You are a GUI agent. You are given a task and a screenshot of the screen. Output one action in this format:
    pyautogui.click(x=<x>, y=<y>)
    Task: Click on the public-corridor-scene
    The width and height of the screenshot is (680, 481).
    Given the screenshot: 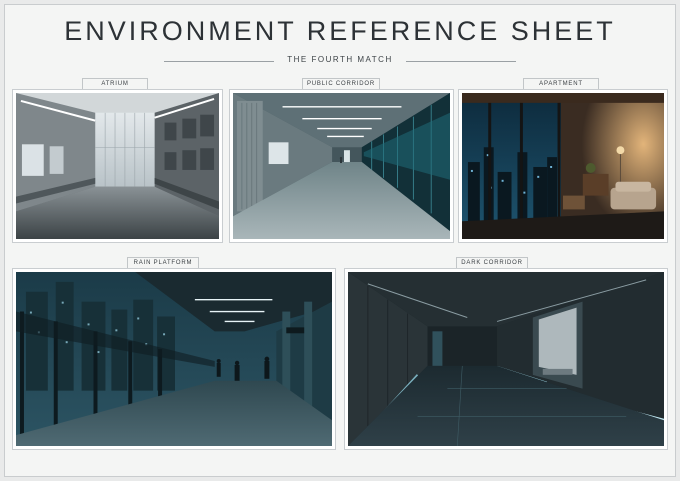 What is the action you would take?
    pyautogui.click(x=341, y=166)
    